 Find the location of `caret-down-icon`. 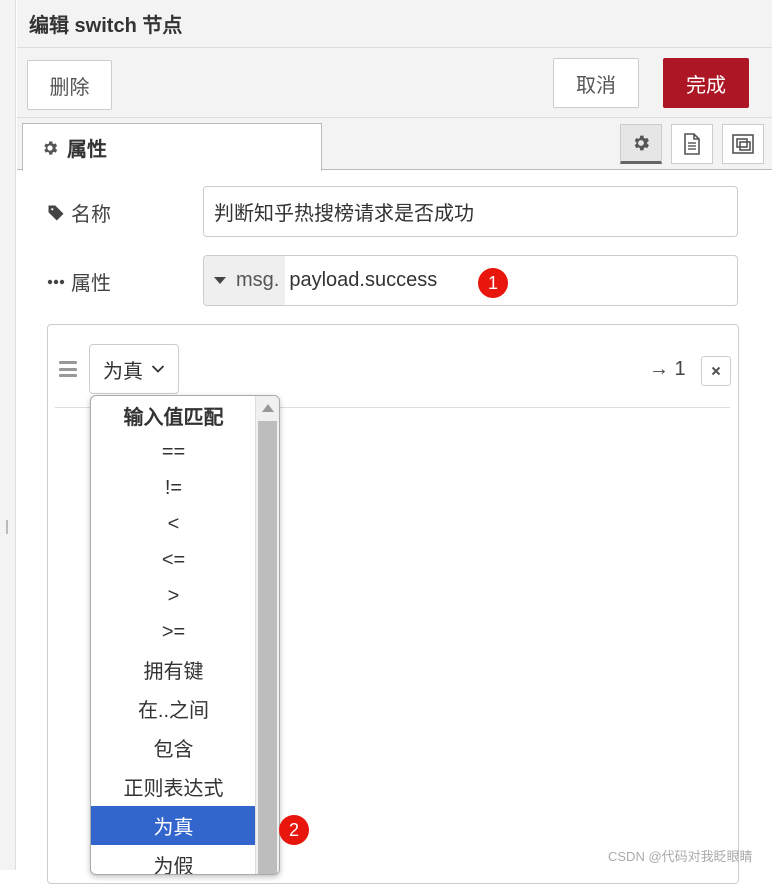

caret-down-icon is located at coordinates (220, 280).